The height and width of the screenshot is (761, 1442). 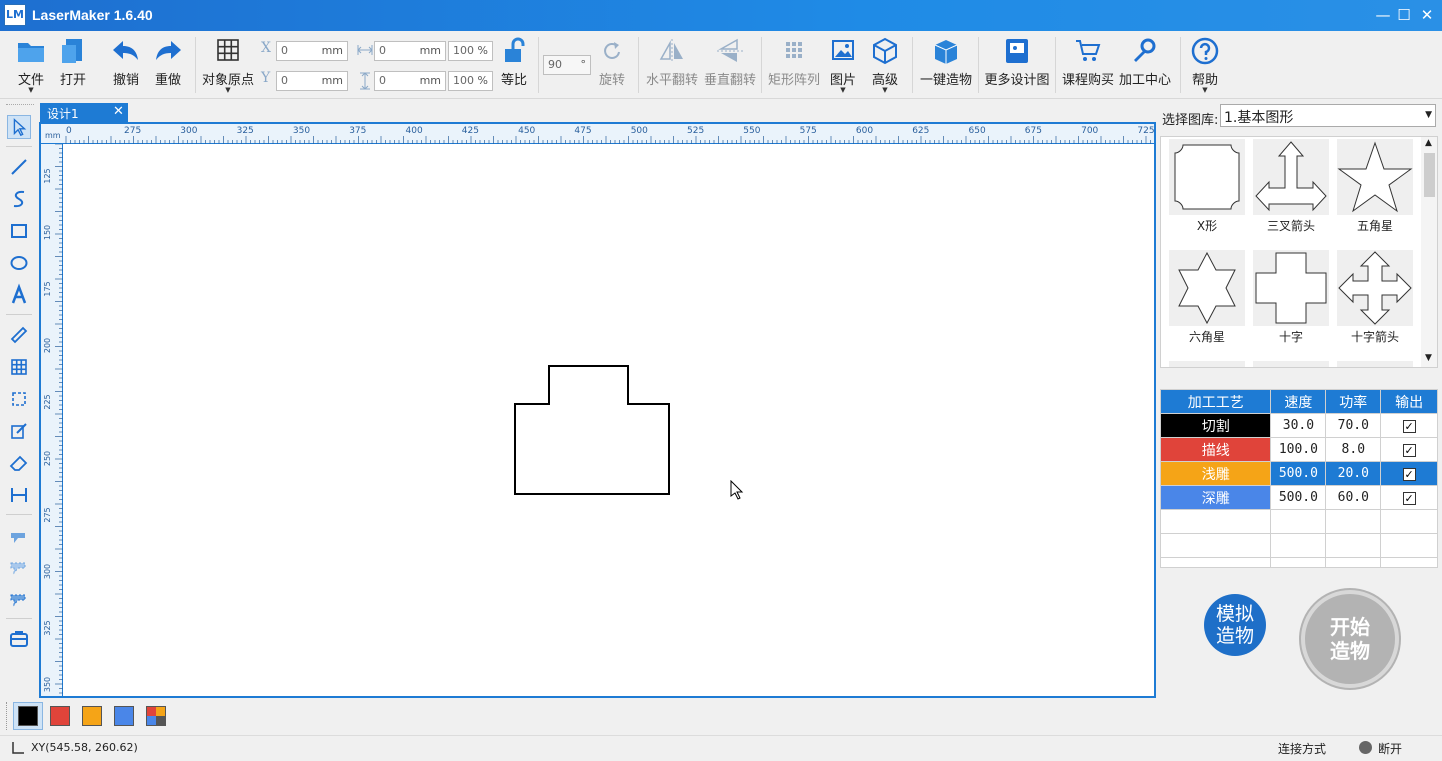 What do you see at coordinates (514, 64) in the screenshot?
I see `lock-ratio-button: 等比` at bounding box center [514, 64].